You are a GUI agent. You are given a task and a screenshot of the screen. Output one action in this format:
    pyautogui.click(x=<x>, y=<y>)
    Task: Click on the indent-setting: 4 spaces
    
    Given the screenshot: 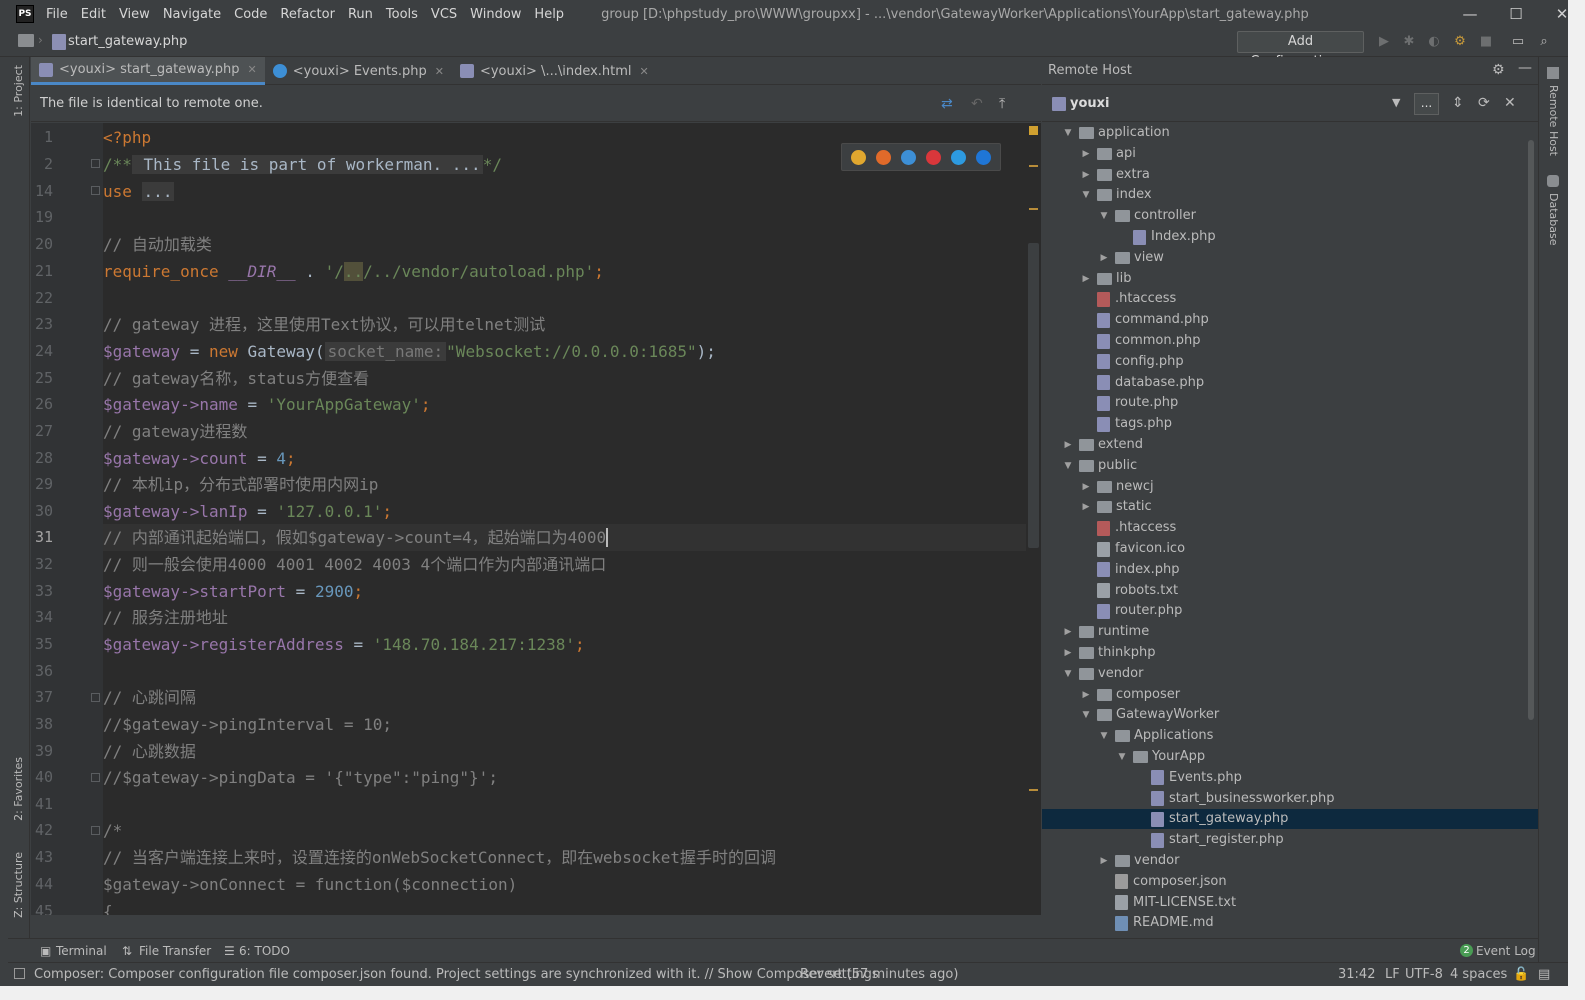 What is the action you would take?
    pyautogui.click(x=1478, y=974)
    